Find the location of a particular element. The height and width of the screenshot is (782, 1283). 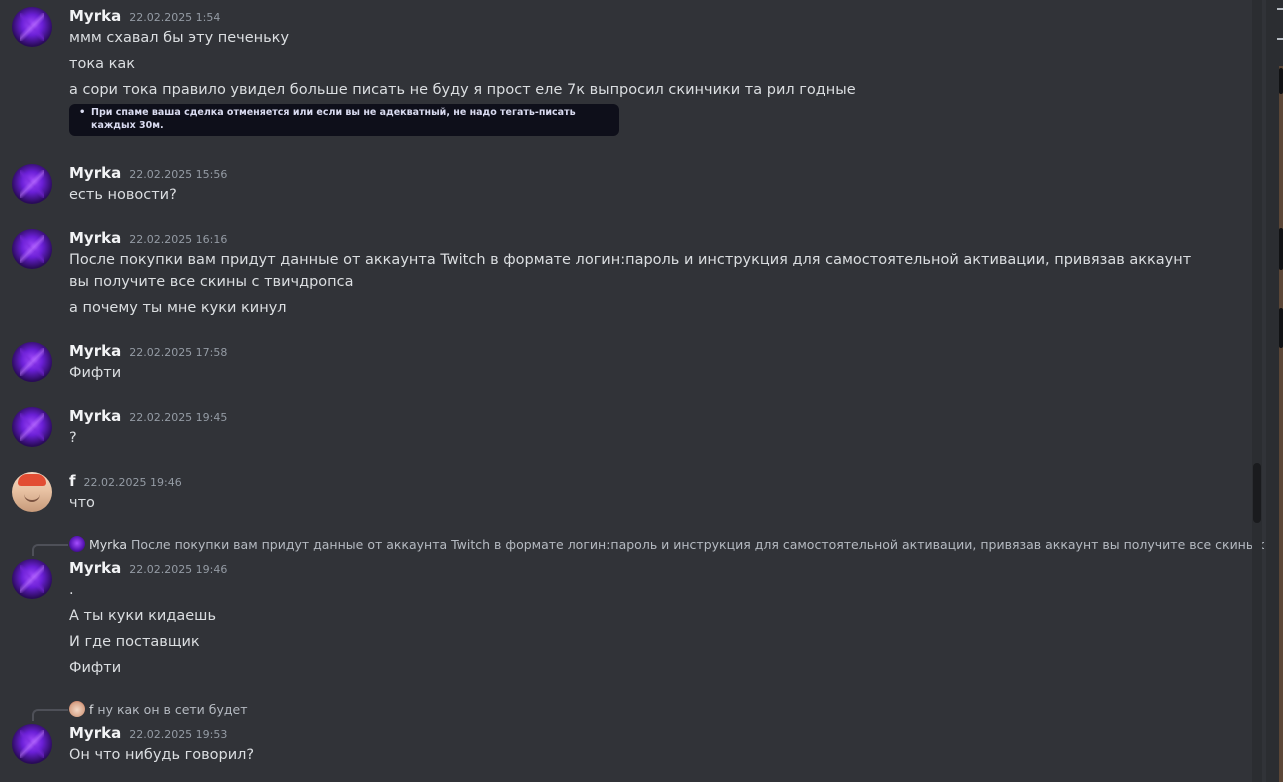

timestamp: 22.02.2025 17:58 is located at coordinates (178, 352).